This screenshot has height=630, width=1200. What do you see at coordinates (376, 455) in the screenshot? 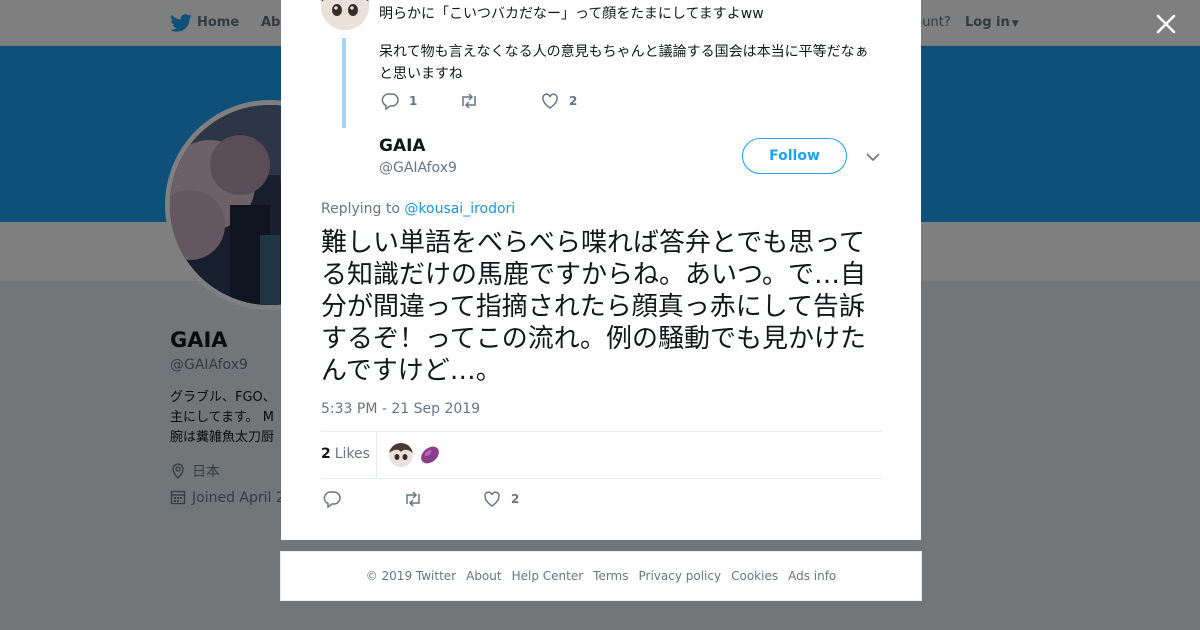
I see `stats-divider` at bounding box center [376, 455].